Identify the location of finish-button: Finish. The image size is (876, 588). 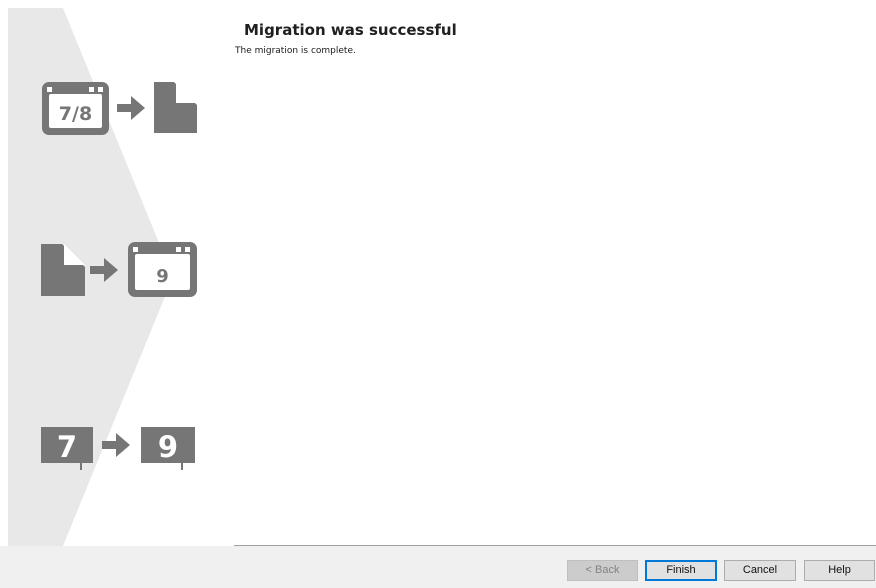
(681, 570).